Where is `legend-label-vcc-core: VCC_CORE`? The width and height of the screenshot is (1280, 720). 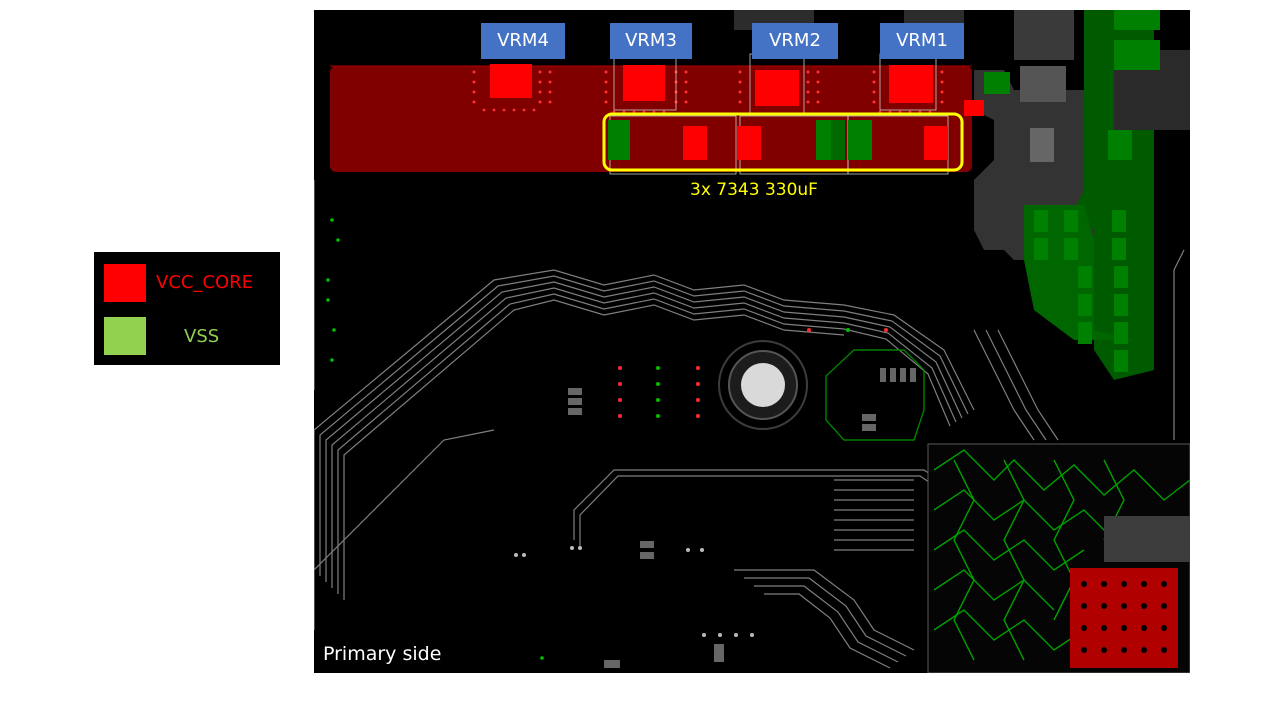
legend-label-vcc-core: VCC_CORE is located at coordinates (205, 282).